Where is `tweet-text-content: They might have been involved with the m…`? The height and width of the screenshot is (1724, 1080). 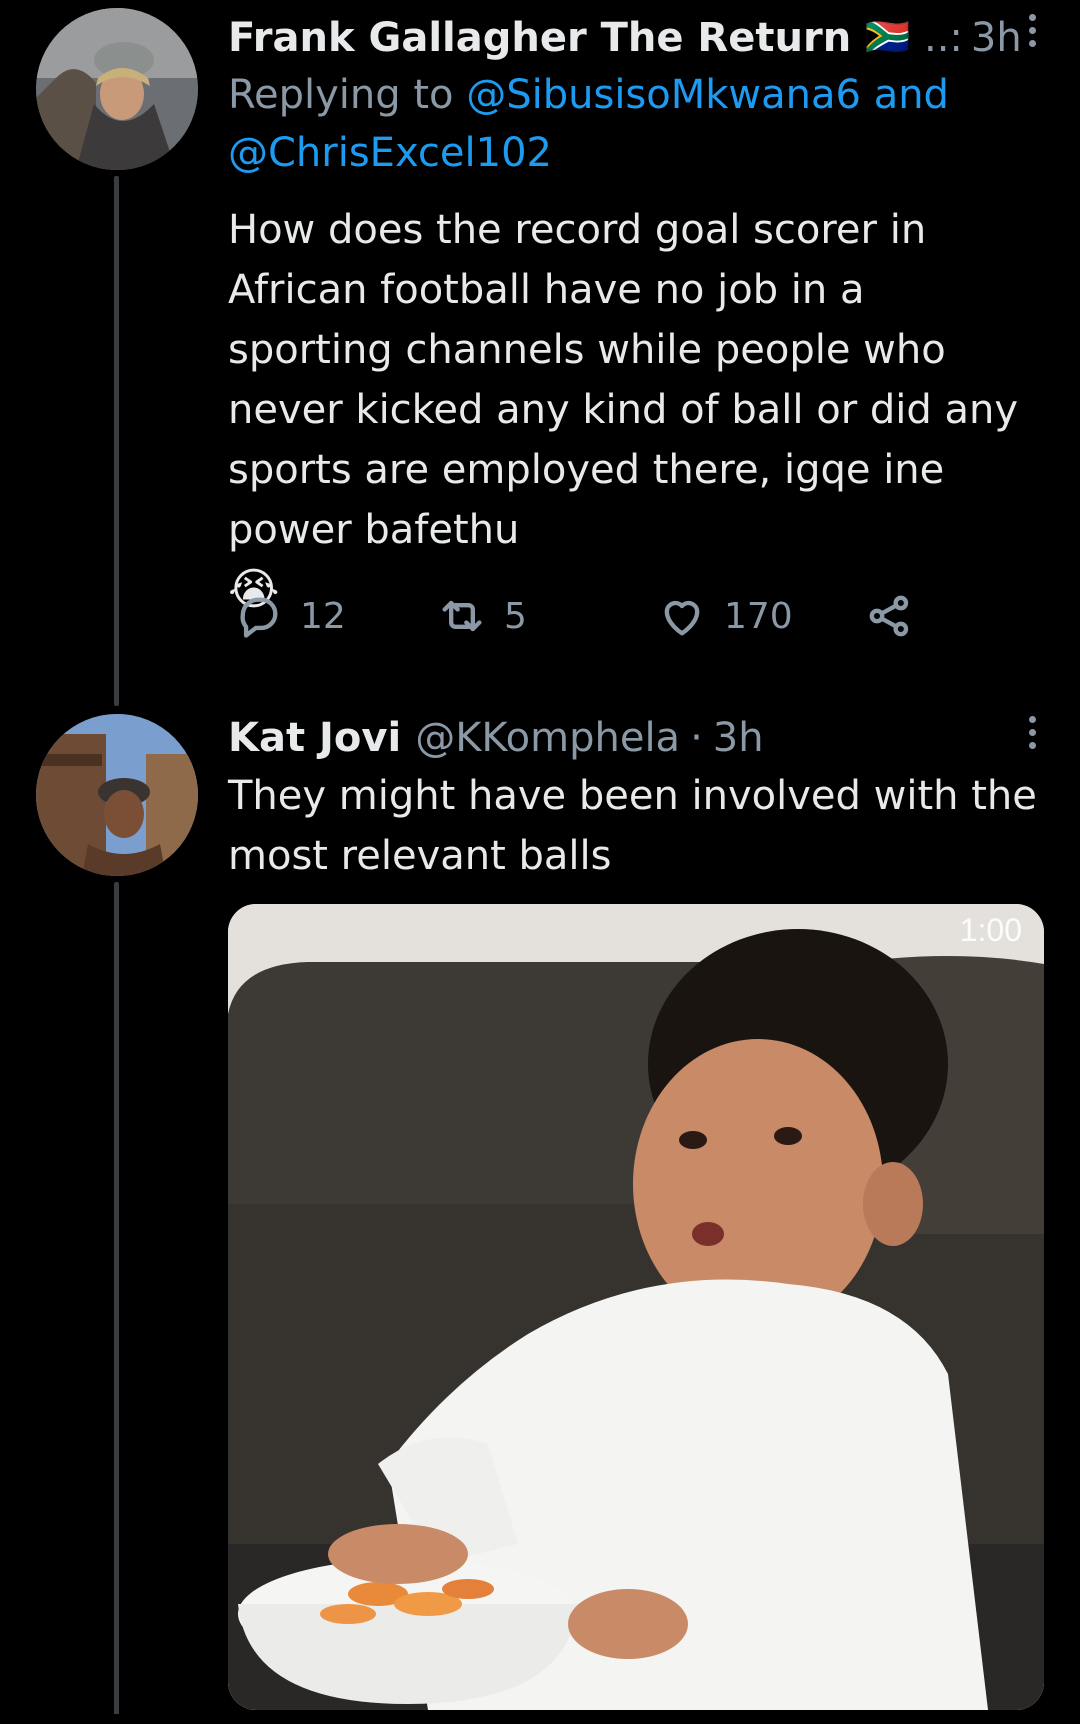
tweet-text-content: They might have been involved with the m… is located at coordinates (632, 826).